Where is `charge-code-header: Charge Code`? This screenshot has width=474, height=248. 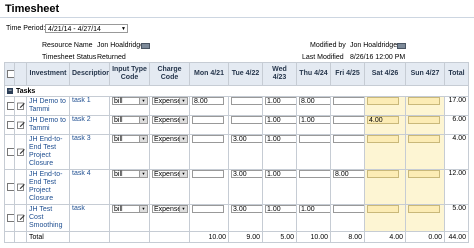 charge-code-header: Charge Code is located at coordinates (169, 74).